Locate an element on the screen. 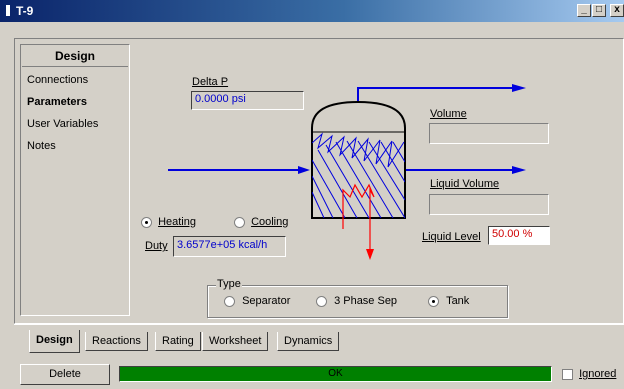 The width and height of the screenshot is (624, 389). tank-radio is located at coordinates (433, 301).